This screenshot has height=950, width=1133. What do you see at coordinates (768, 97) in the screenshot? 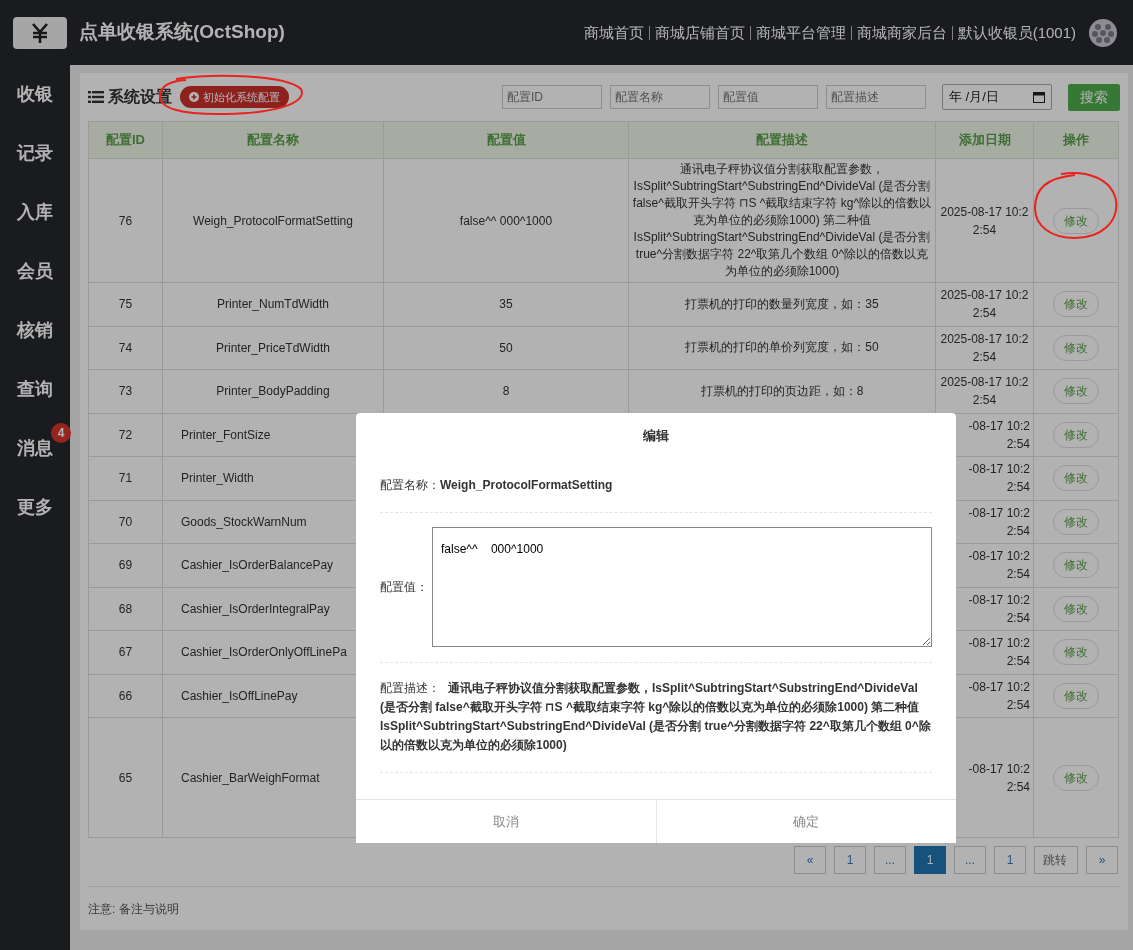
I see `filter-field: 配置值` at bounding box center [768, 97].